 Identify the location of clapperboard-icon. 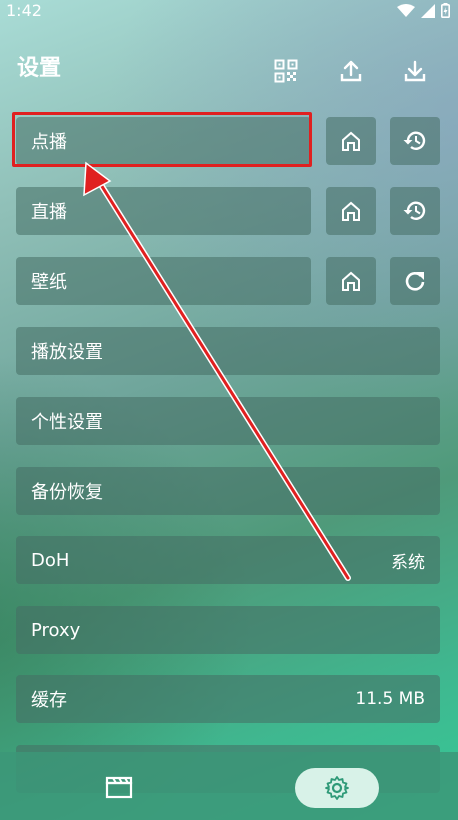
(119, 787).